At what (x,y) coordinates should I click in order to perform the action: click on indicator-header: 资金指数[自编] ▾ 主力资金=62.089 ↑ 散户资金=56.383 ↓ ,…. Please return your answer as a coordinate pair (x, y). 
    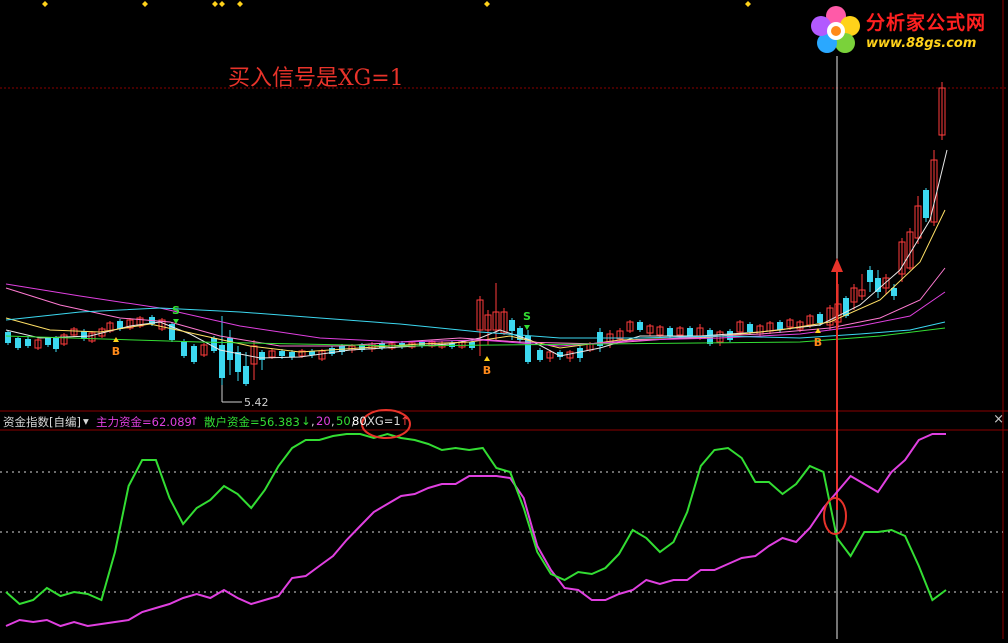
    Looking at the image, I should click on (504, 421).